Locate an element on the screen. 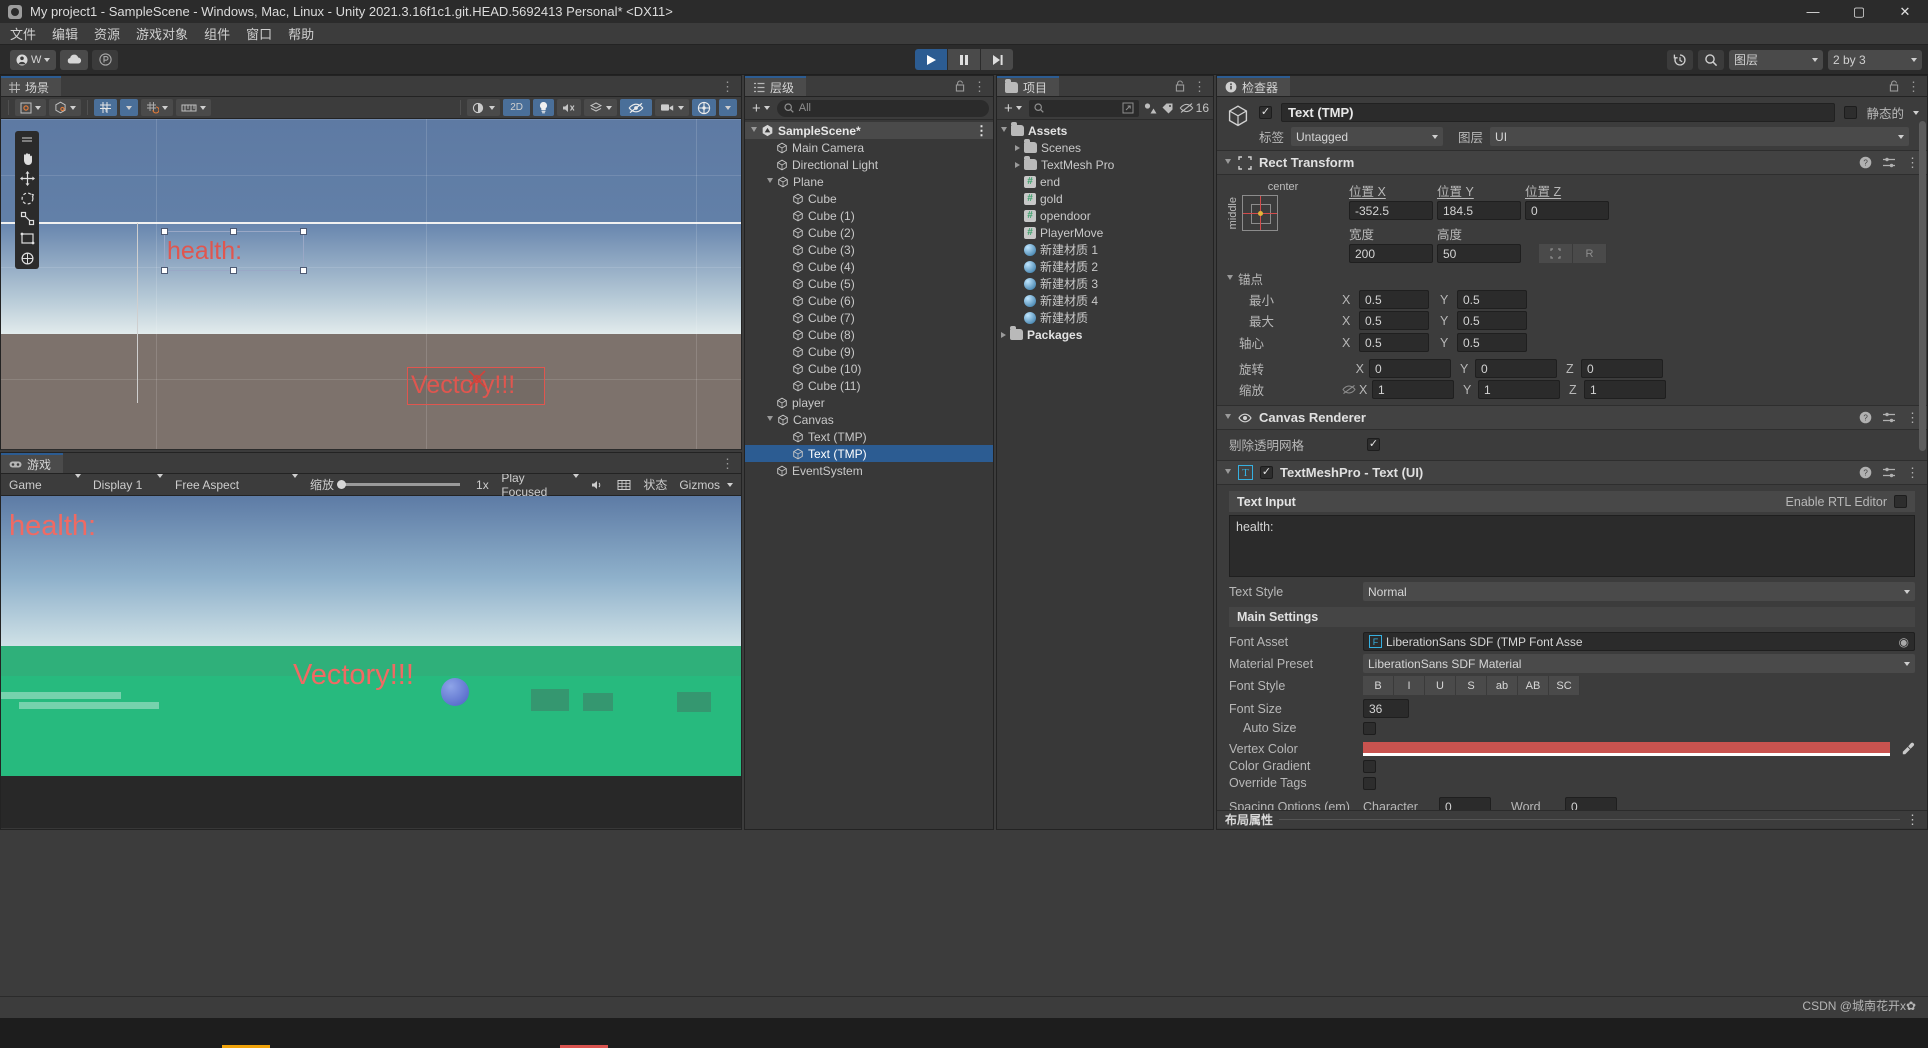  menu-item-component: 组件 is located at coordinates (217, 33).